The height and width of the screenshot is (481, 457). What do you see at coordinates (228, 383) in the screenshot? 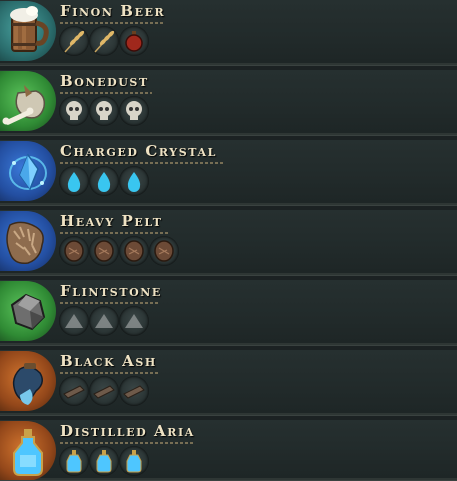
I see `recipe-row: Black Ash` at bounding box center [228, 383].